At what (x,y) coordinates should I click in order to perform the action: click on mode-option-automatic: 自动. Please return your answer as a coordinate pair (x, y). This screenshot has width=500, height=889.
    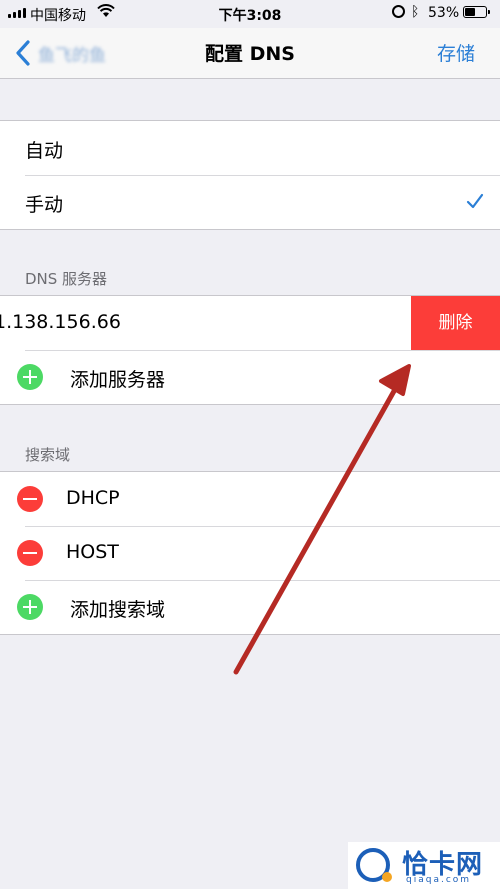
    Looking at the image, I should click on (250, 148).